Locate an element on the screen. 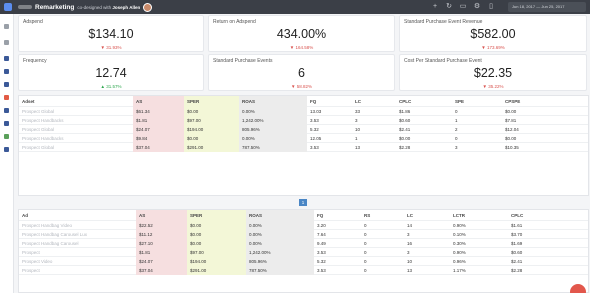 The width and height of the screenshot is (590, 293). column-header-lctr: LCTR is located at coordinates (479, 215).